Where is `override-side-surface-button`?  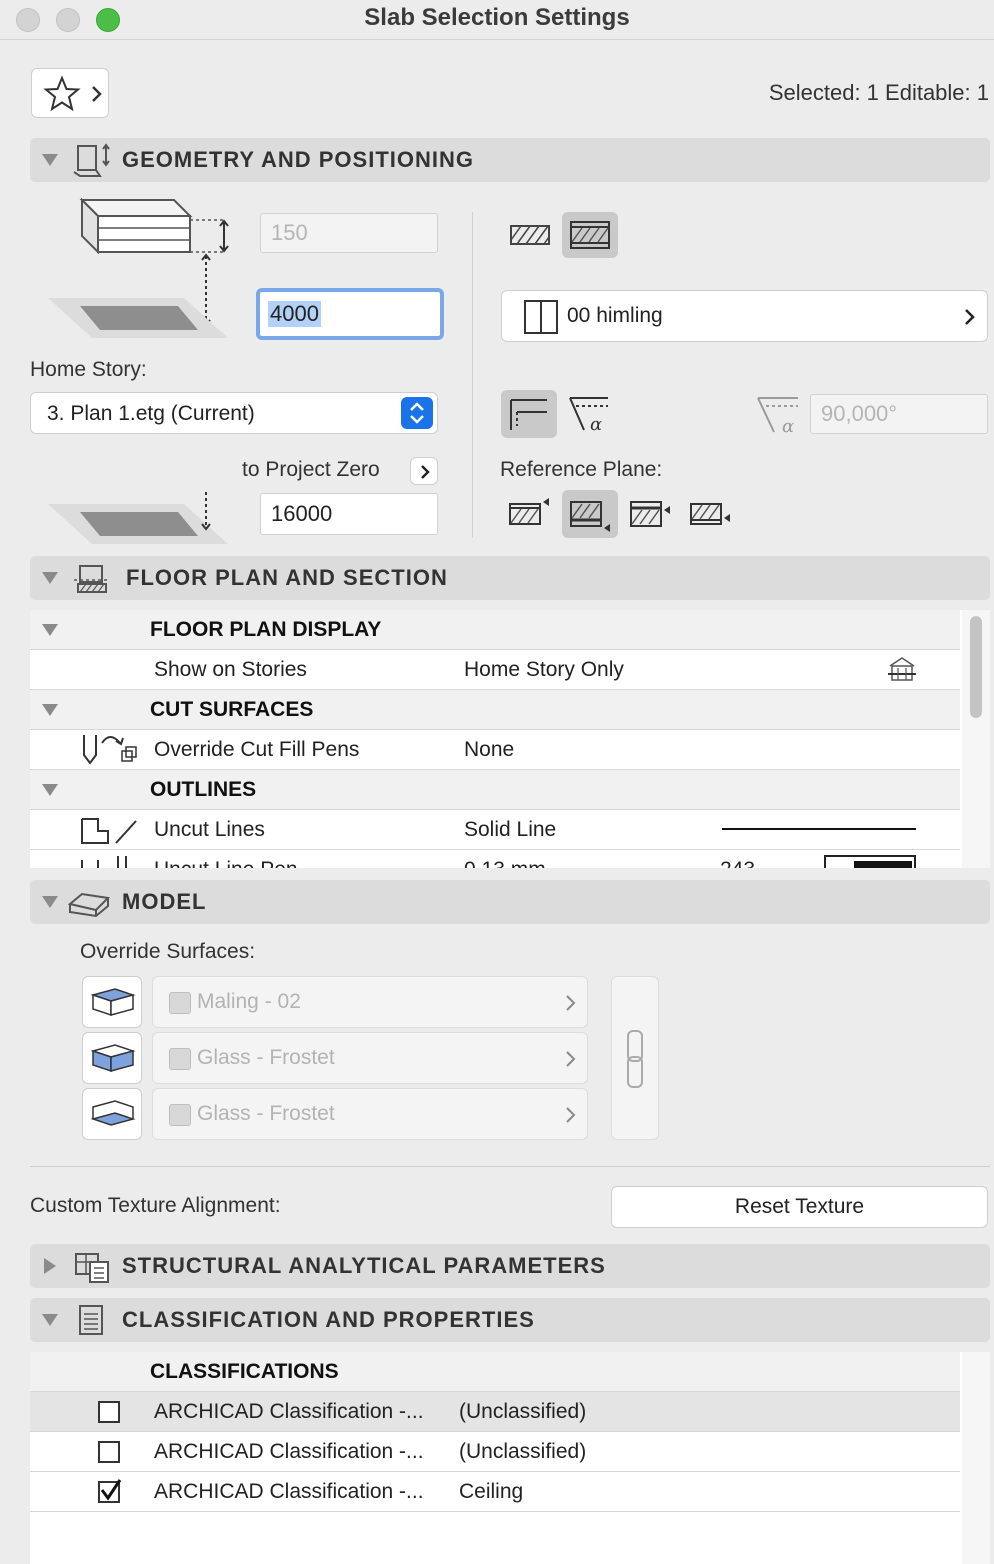
override-side-surface-button is located at coordinates (112, 1058).